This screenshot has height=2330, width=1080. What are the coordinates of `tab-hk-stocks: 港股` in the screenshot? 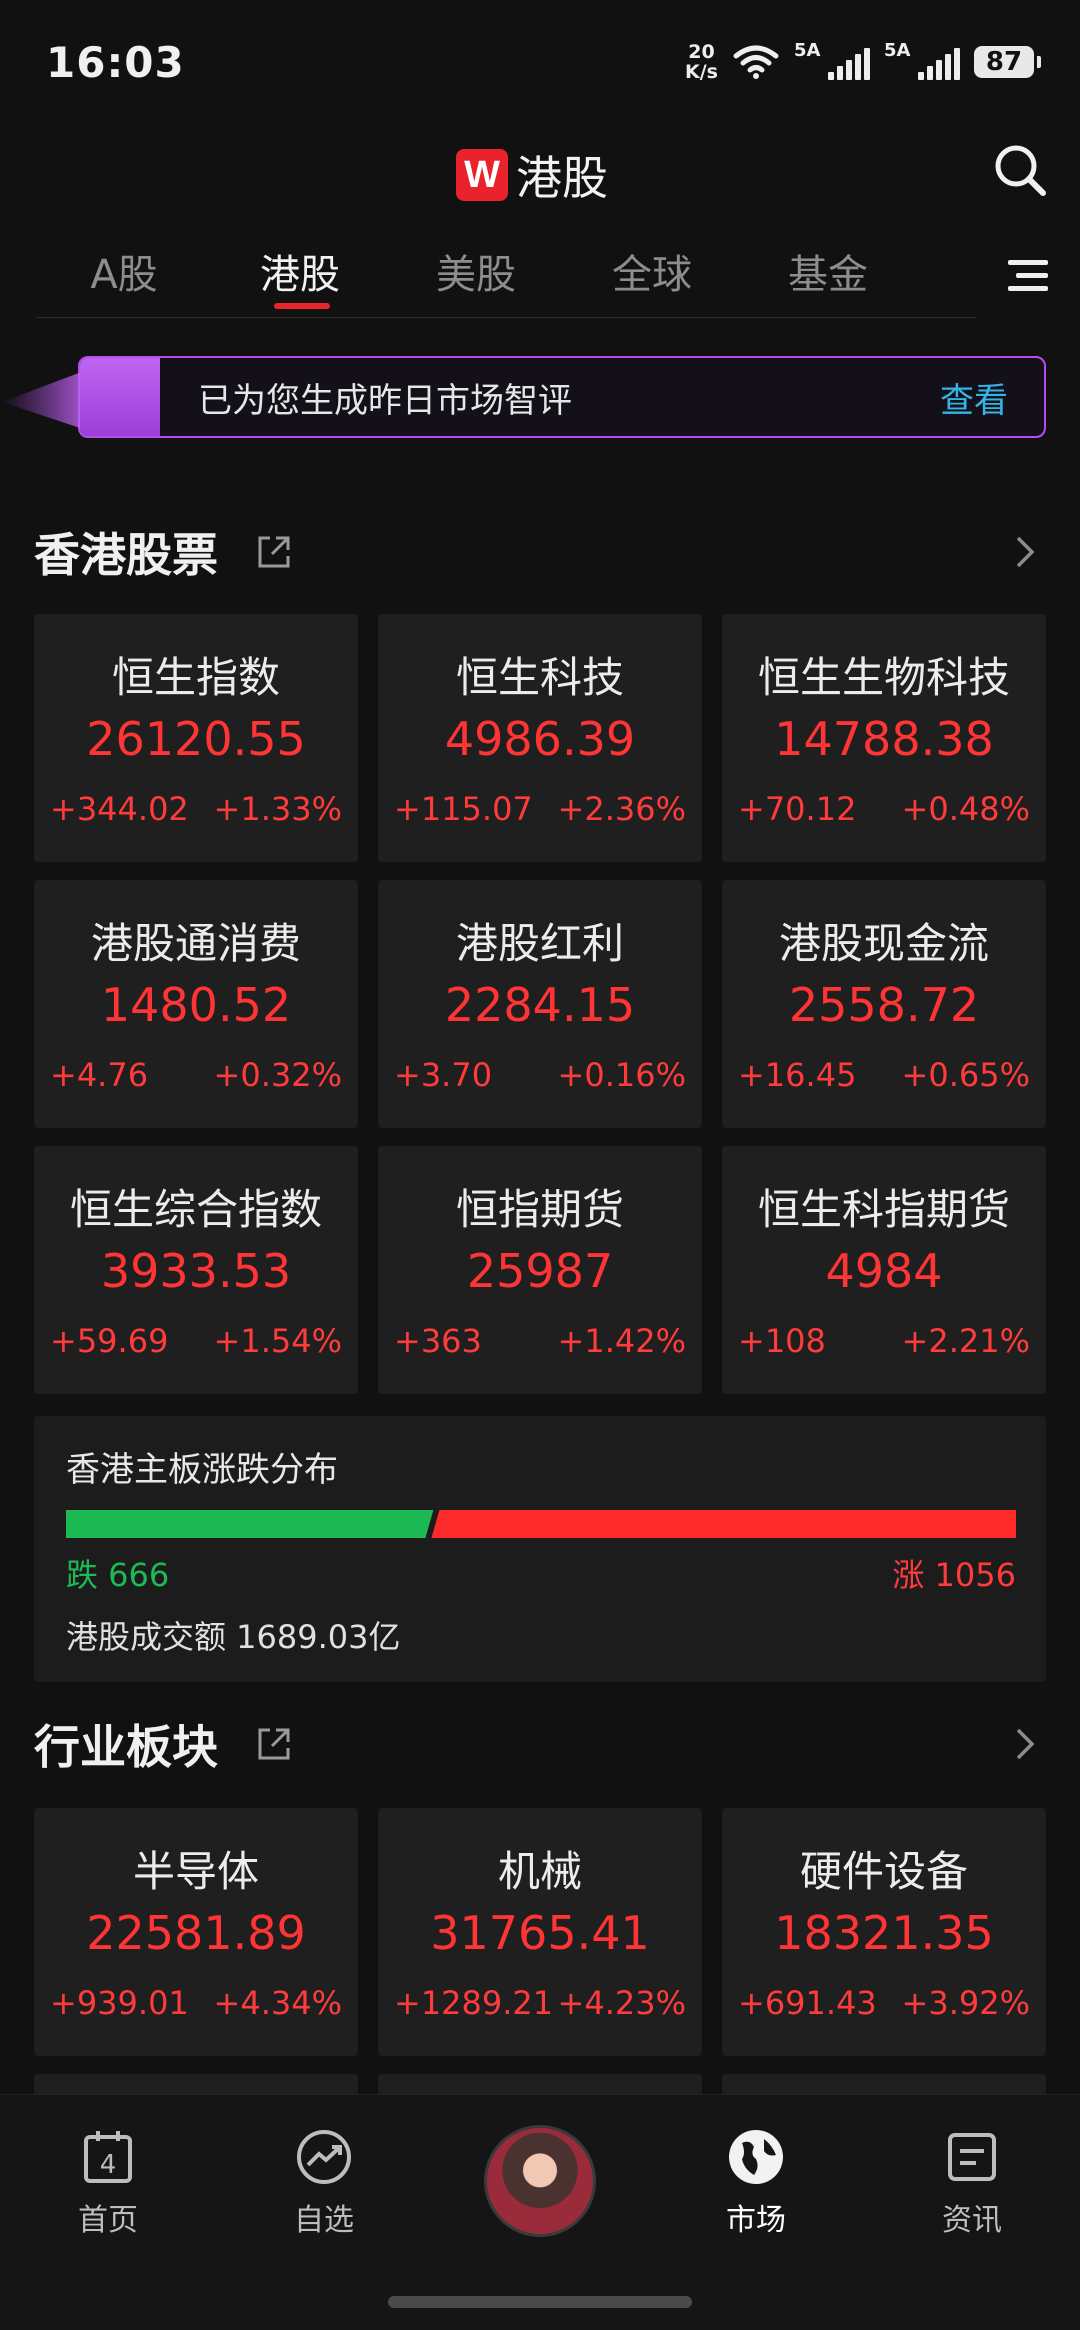 It's located at (300, 274).